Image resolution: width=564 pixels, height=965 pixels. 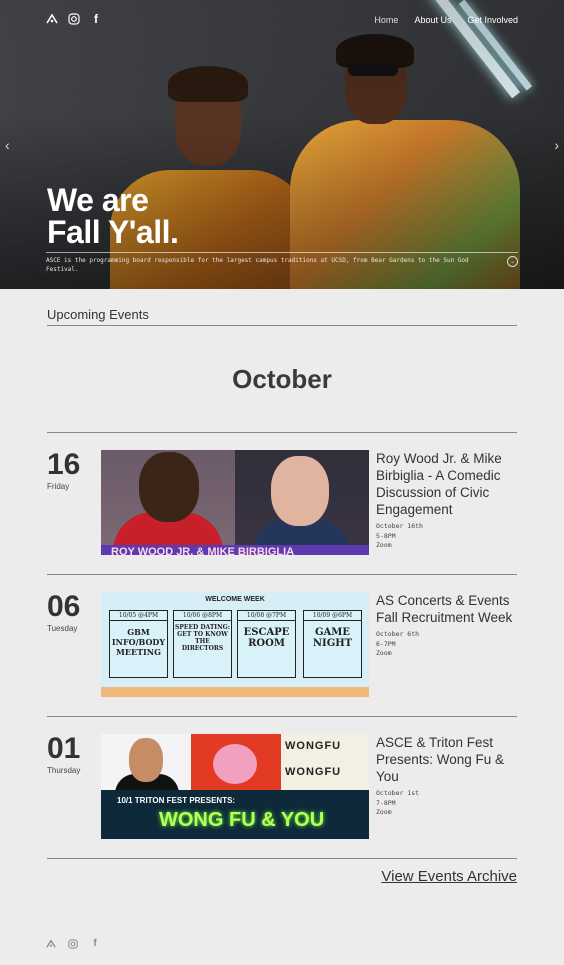 I want to click on hero-title-line2: Fall Y'all., so click(x=113, y=232).